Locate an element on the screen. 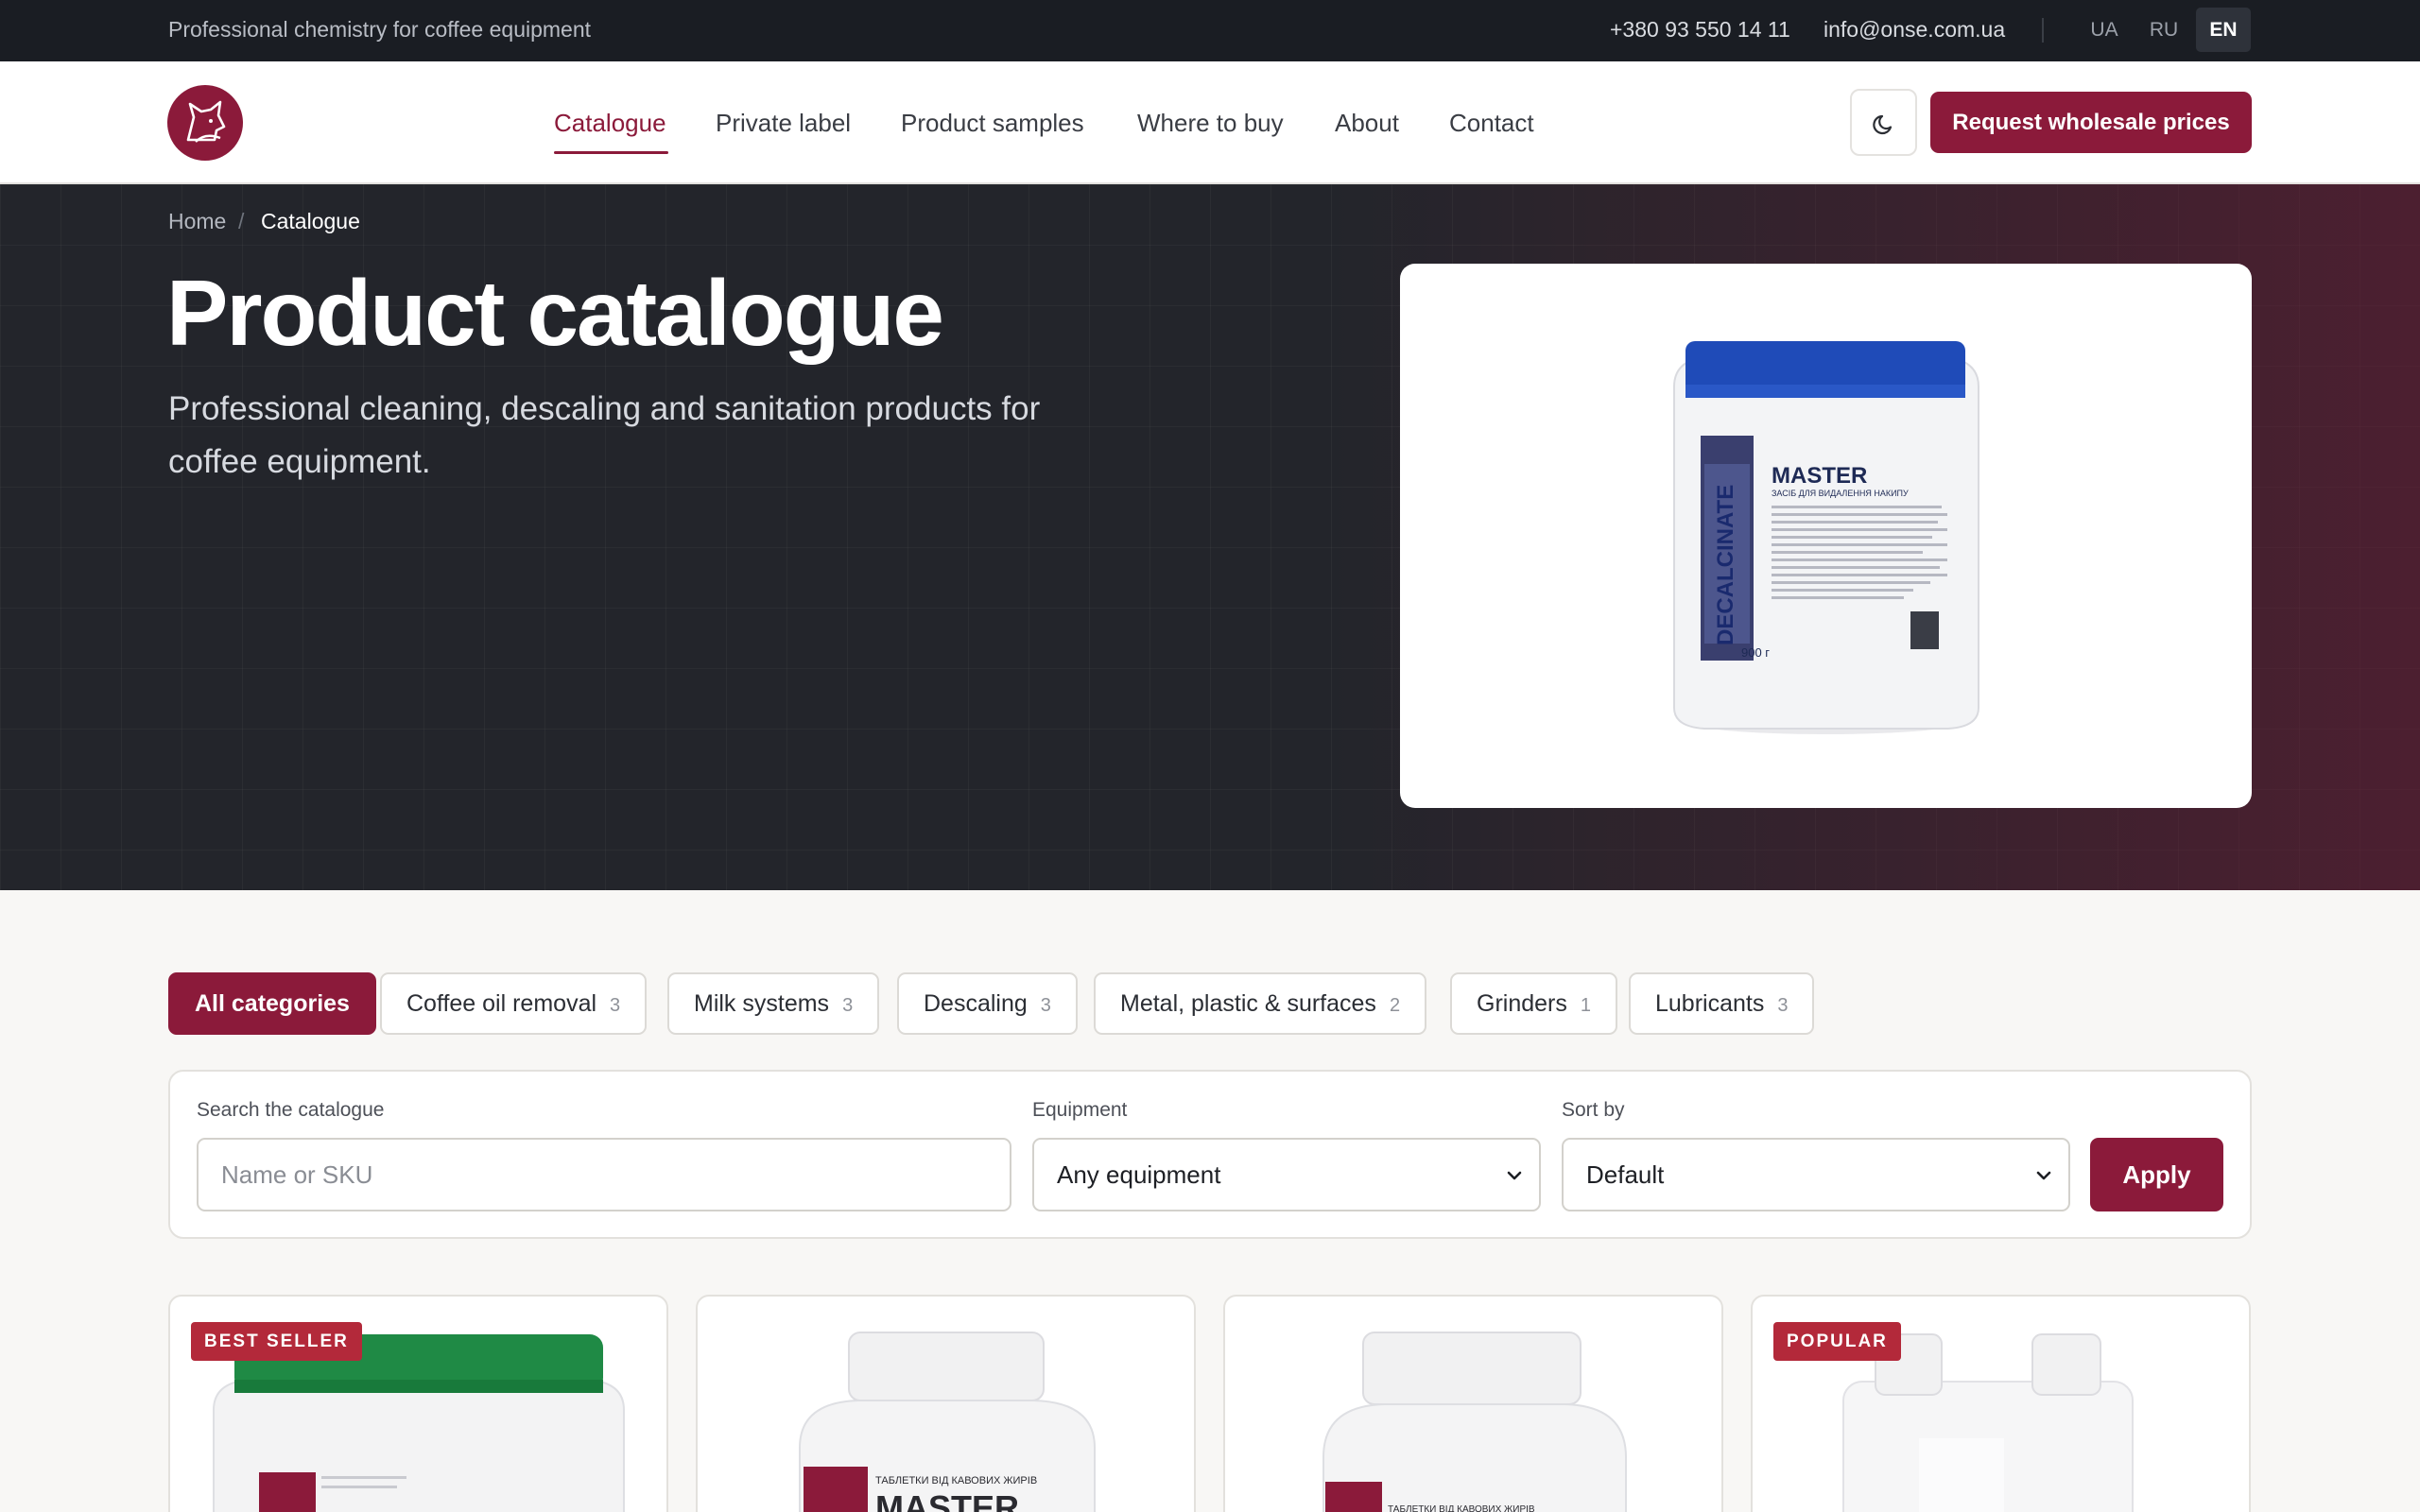  fox-logo-icon is located at coordinates (206, 121).